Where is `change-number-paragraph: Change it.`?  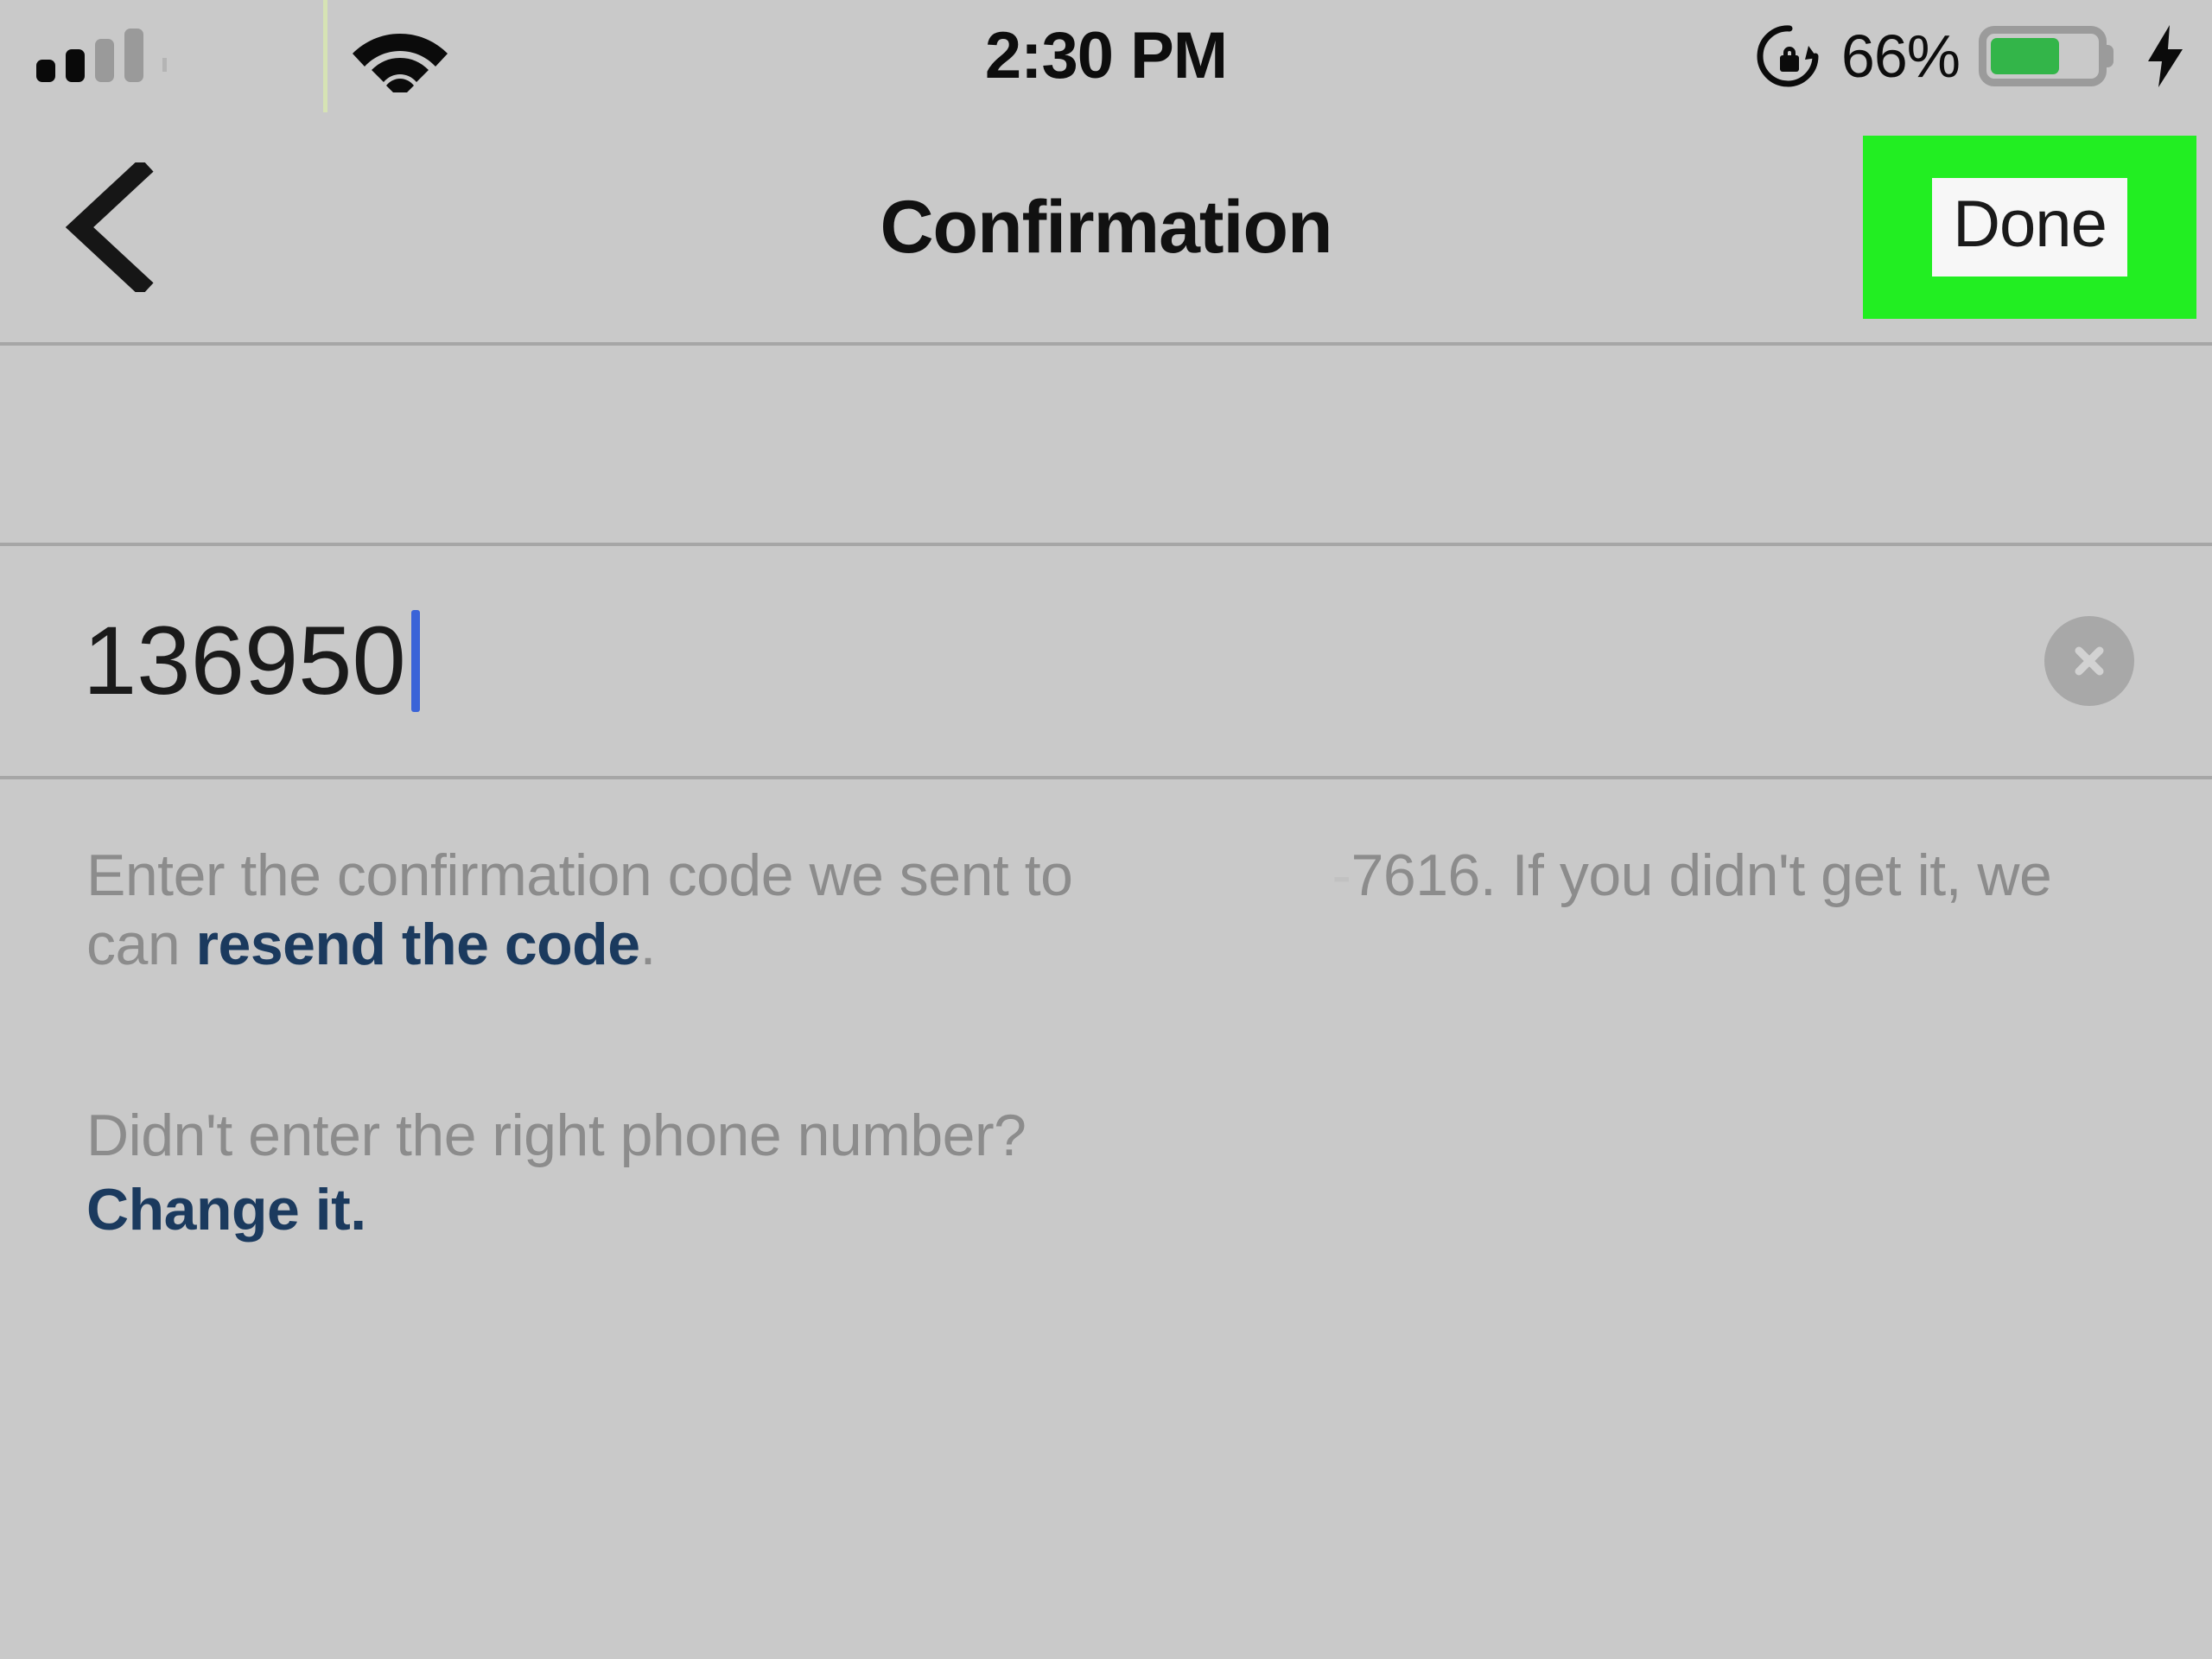
change-number-paragraph: Change it. is located at coordinates (1080, 1210).